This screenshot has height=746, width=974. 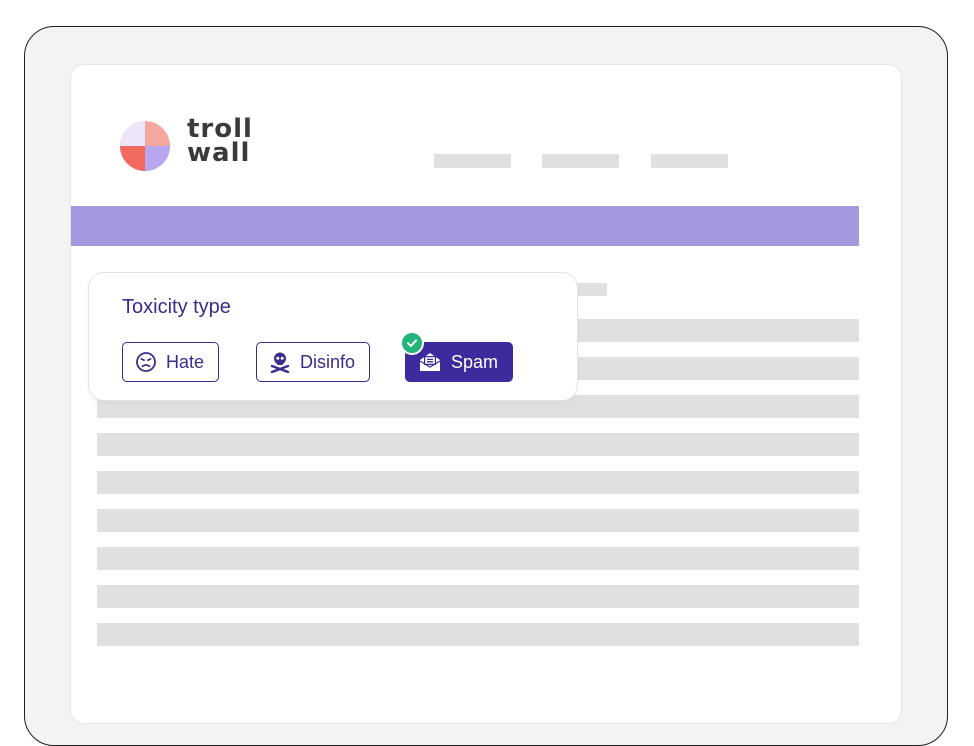 What do you see at coordinates (185, 361) in the screenshot?
I see `hate-label: Hate` at bounding box center [185, 361].